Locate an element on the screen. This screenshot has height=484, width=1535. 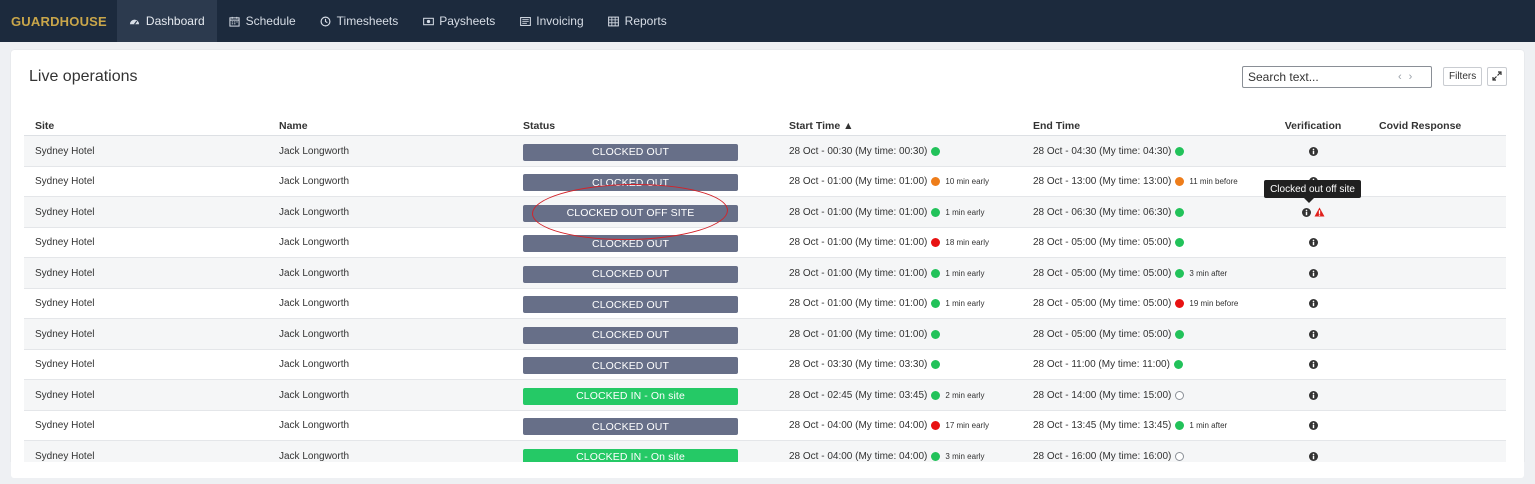
nav-item-schedule: Schedule is located at coordinates (262, 21).